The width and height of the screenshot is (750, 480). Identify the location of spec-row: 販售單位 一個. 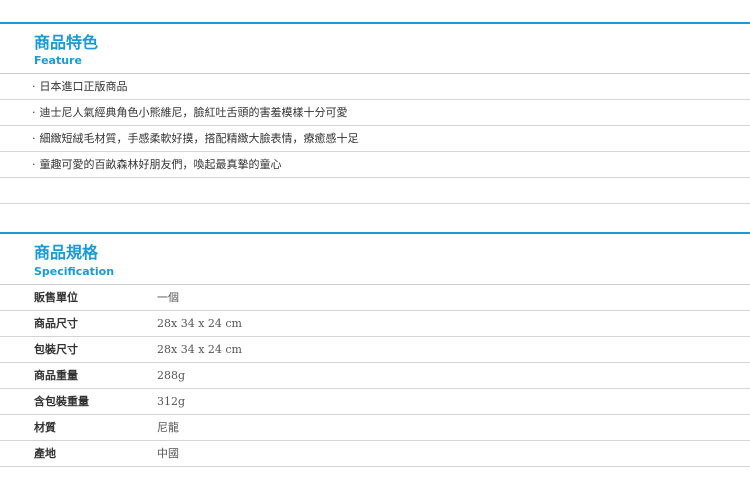
(375, 298).